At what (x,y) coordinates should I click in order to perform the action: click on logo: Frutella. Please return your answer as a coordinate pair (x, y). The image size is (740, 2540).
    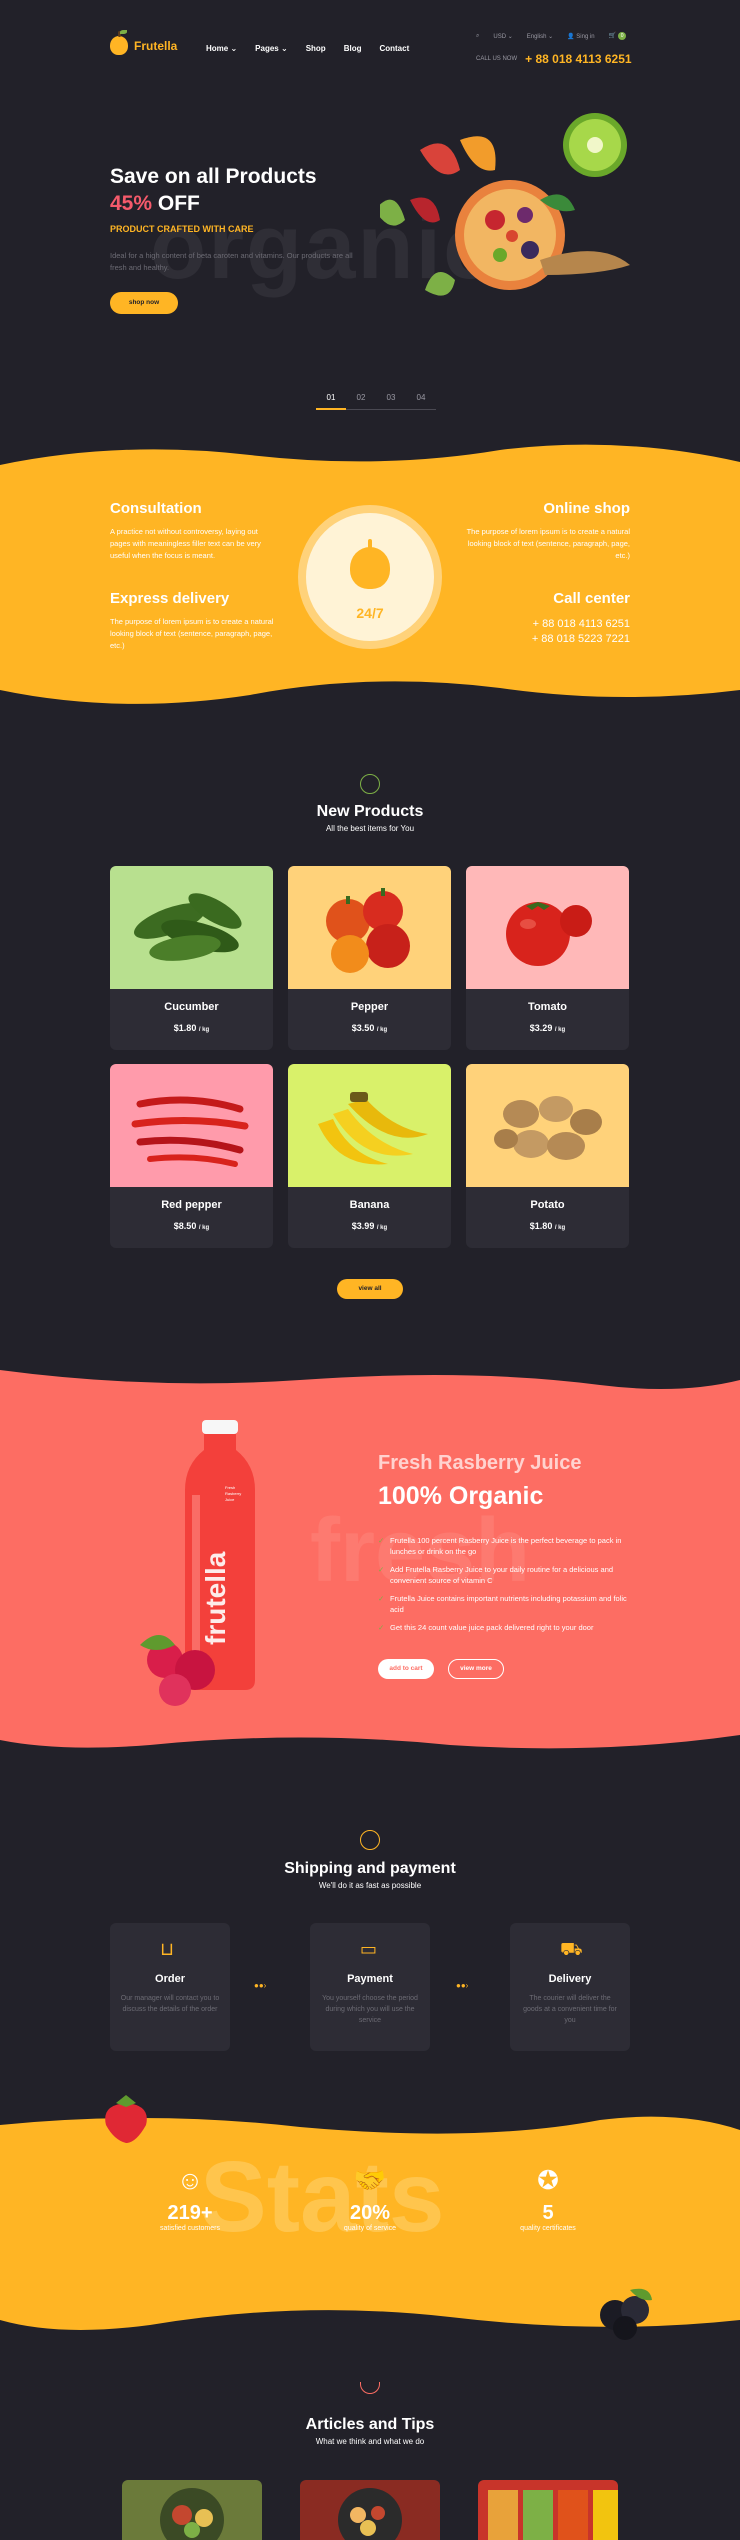
    Looking at the image, I should click on (143, 42).